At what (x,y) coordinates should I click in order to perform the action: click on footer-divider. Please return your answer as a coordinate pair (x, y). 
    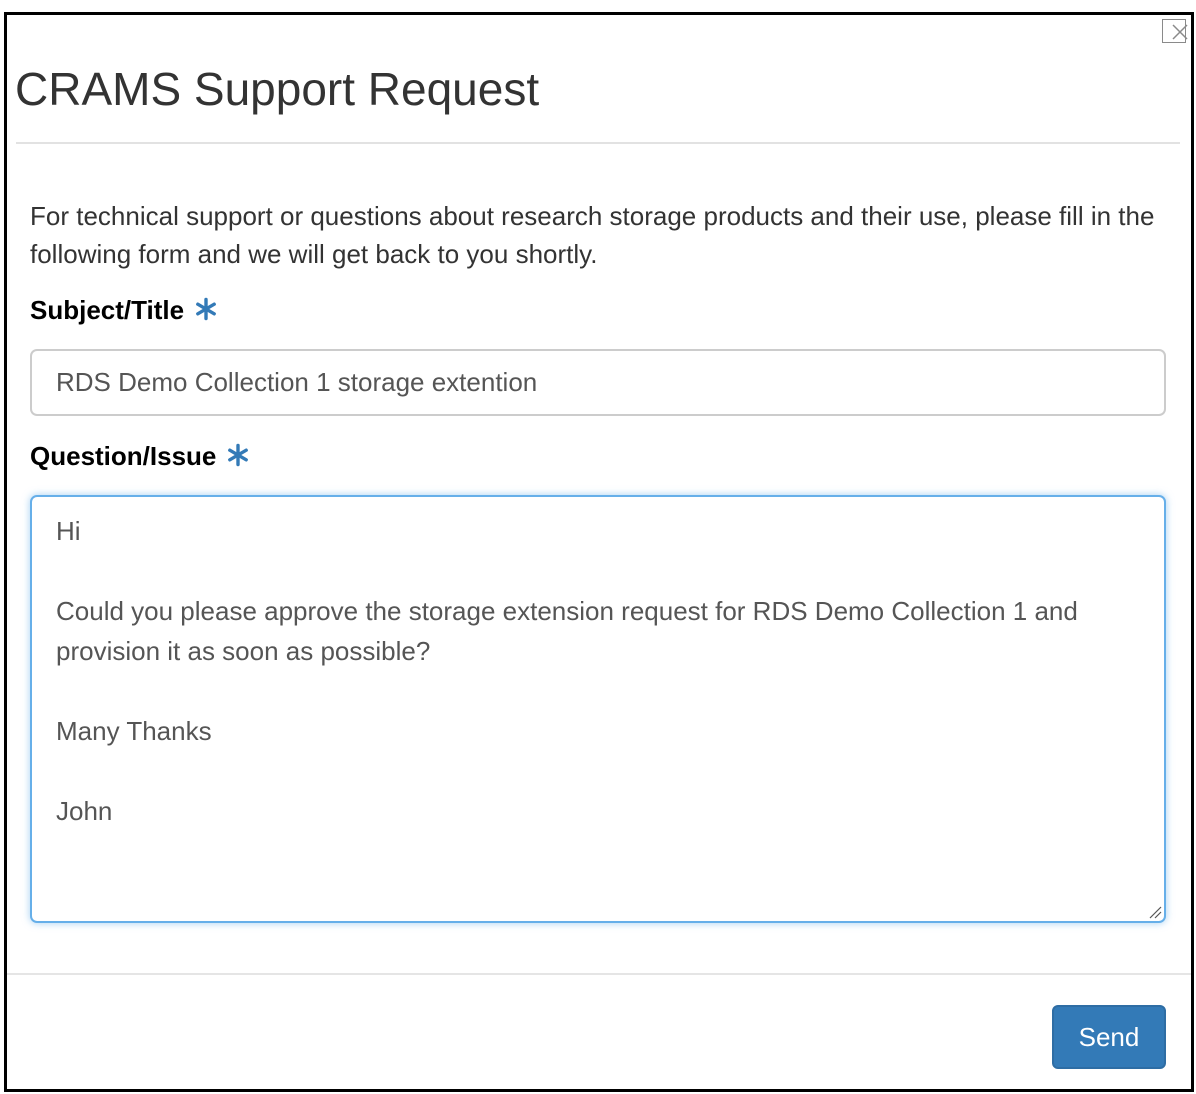
    Looking at the image, I should click on (599, 974).